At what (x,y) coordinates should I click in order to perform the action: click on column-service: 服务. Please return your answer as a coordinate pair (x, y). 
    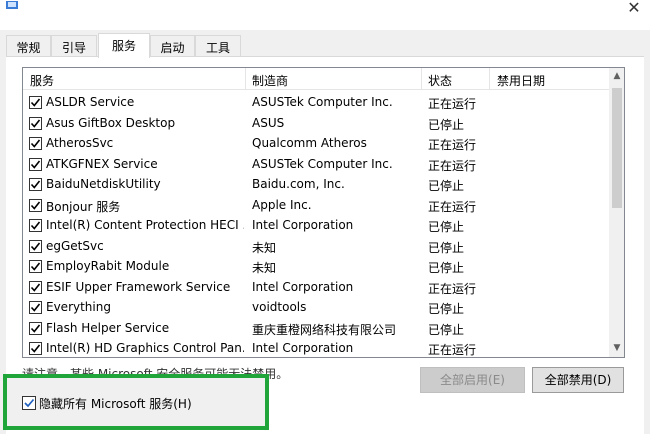
    Looking at the image, I should click on (42, 80).